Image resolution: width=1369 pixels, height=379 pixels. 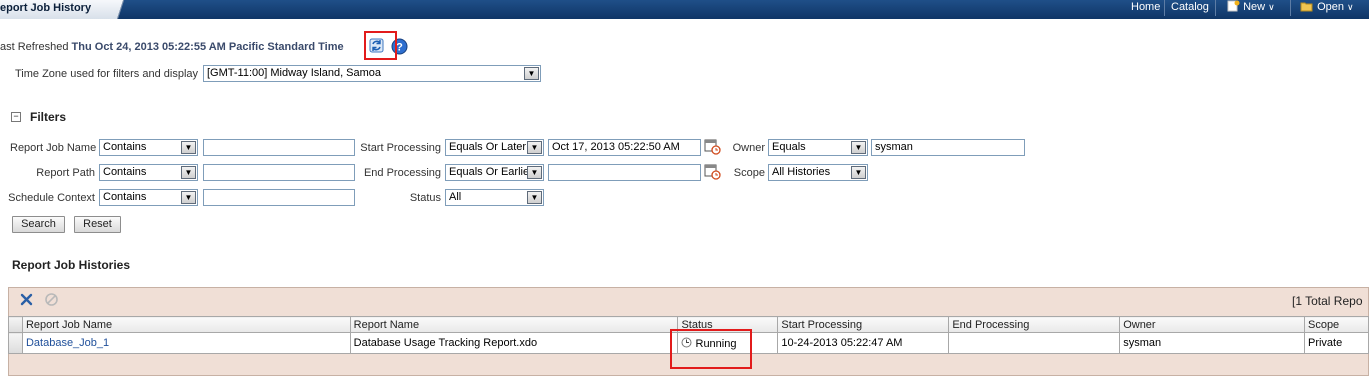 I want to click on open-menu-label: Open, so click(x=1330, y=7).